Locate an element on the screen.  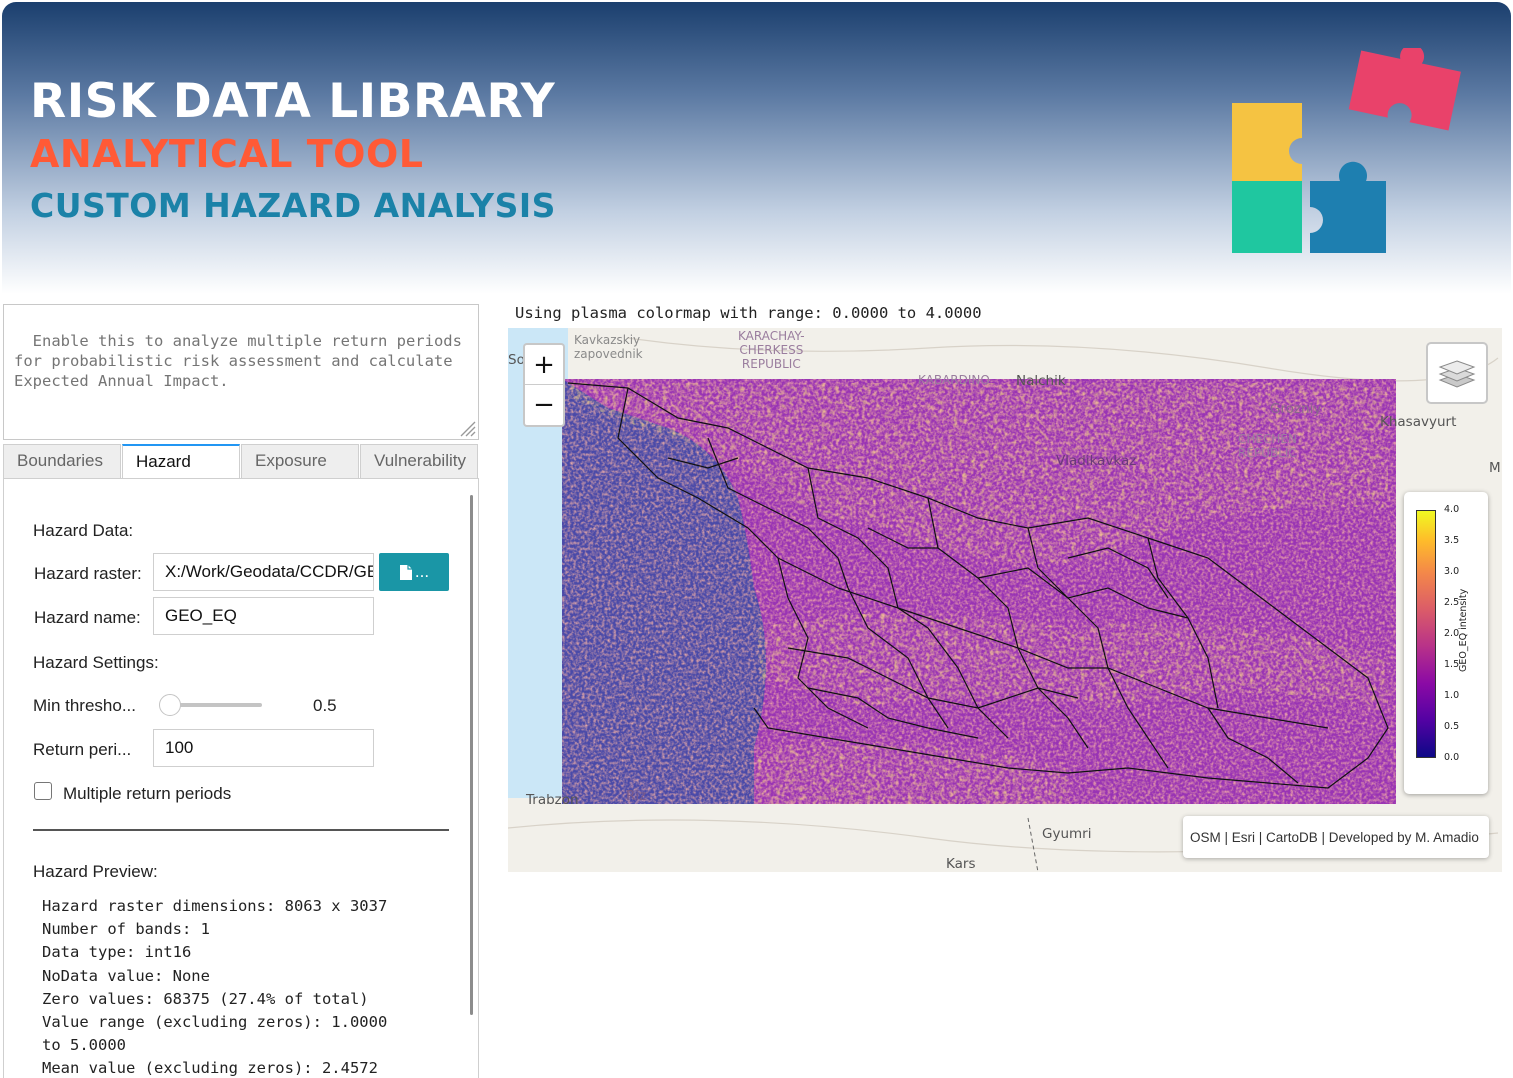
tab-boundaries: Boundaries is located at coordinates (62, 461).